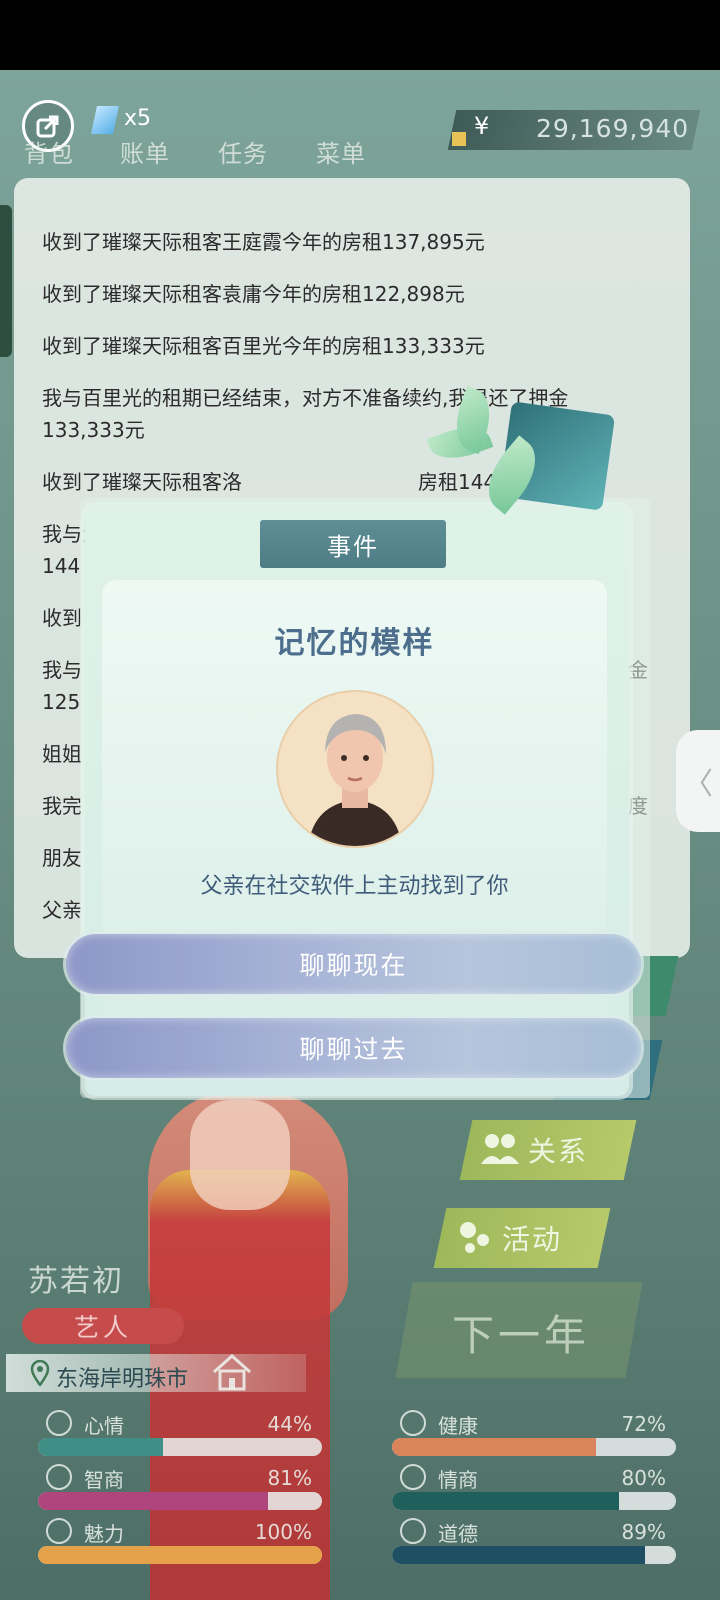 The width and height of the screenshot is (720, 1600). I want to click on choice-talk-past-button: 聊聊过去, so click(353, 1048).